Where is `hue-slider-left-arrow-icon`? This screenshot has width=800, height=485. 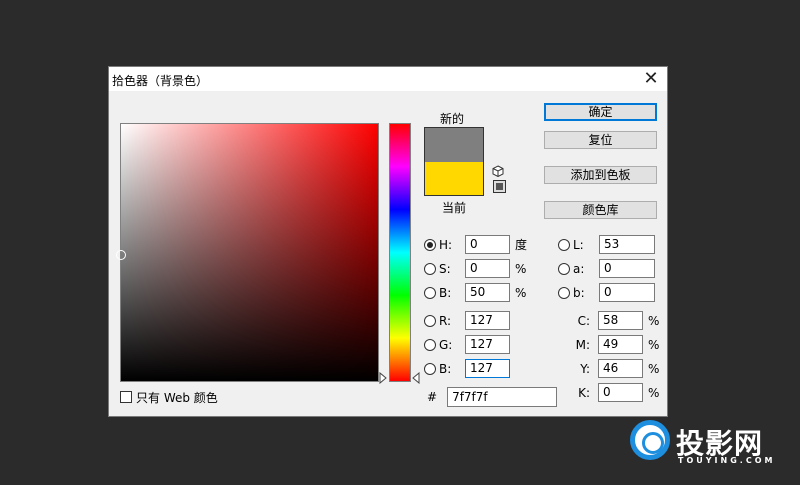
hue-slider-left-arrow-icon is located at coordinates (383, 378).